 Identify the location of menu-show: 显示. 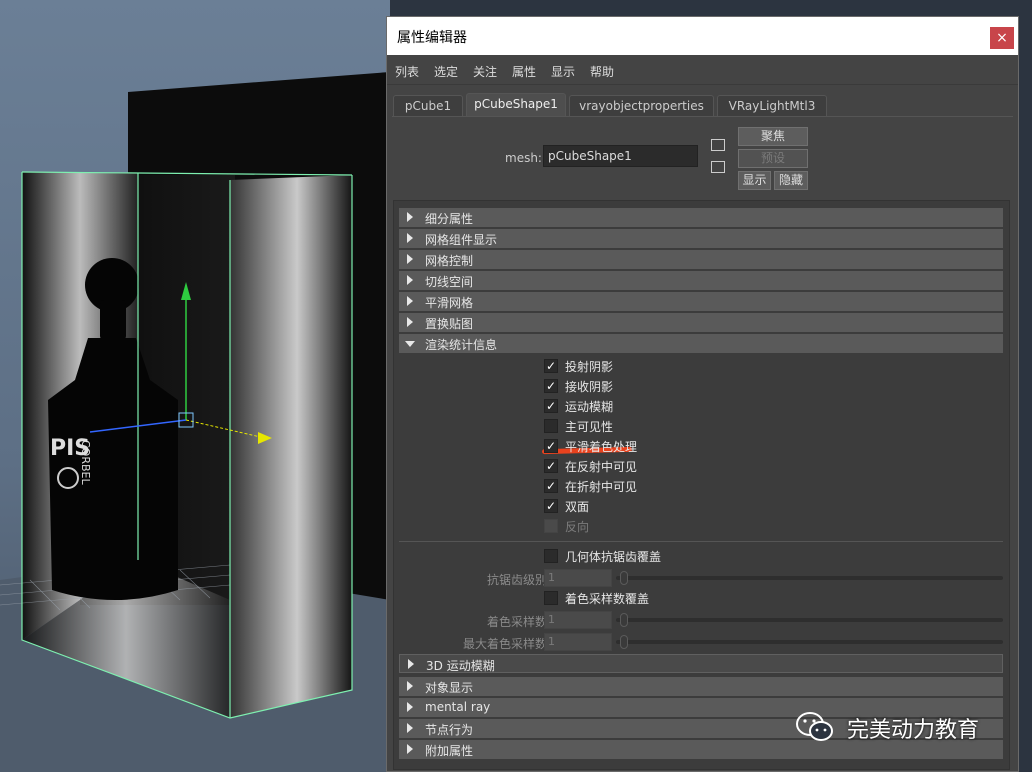
(563, 71).